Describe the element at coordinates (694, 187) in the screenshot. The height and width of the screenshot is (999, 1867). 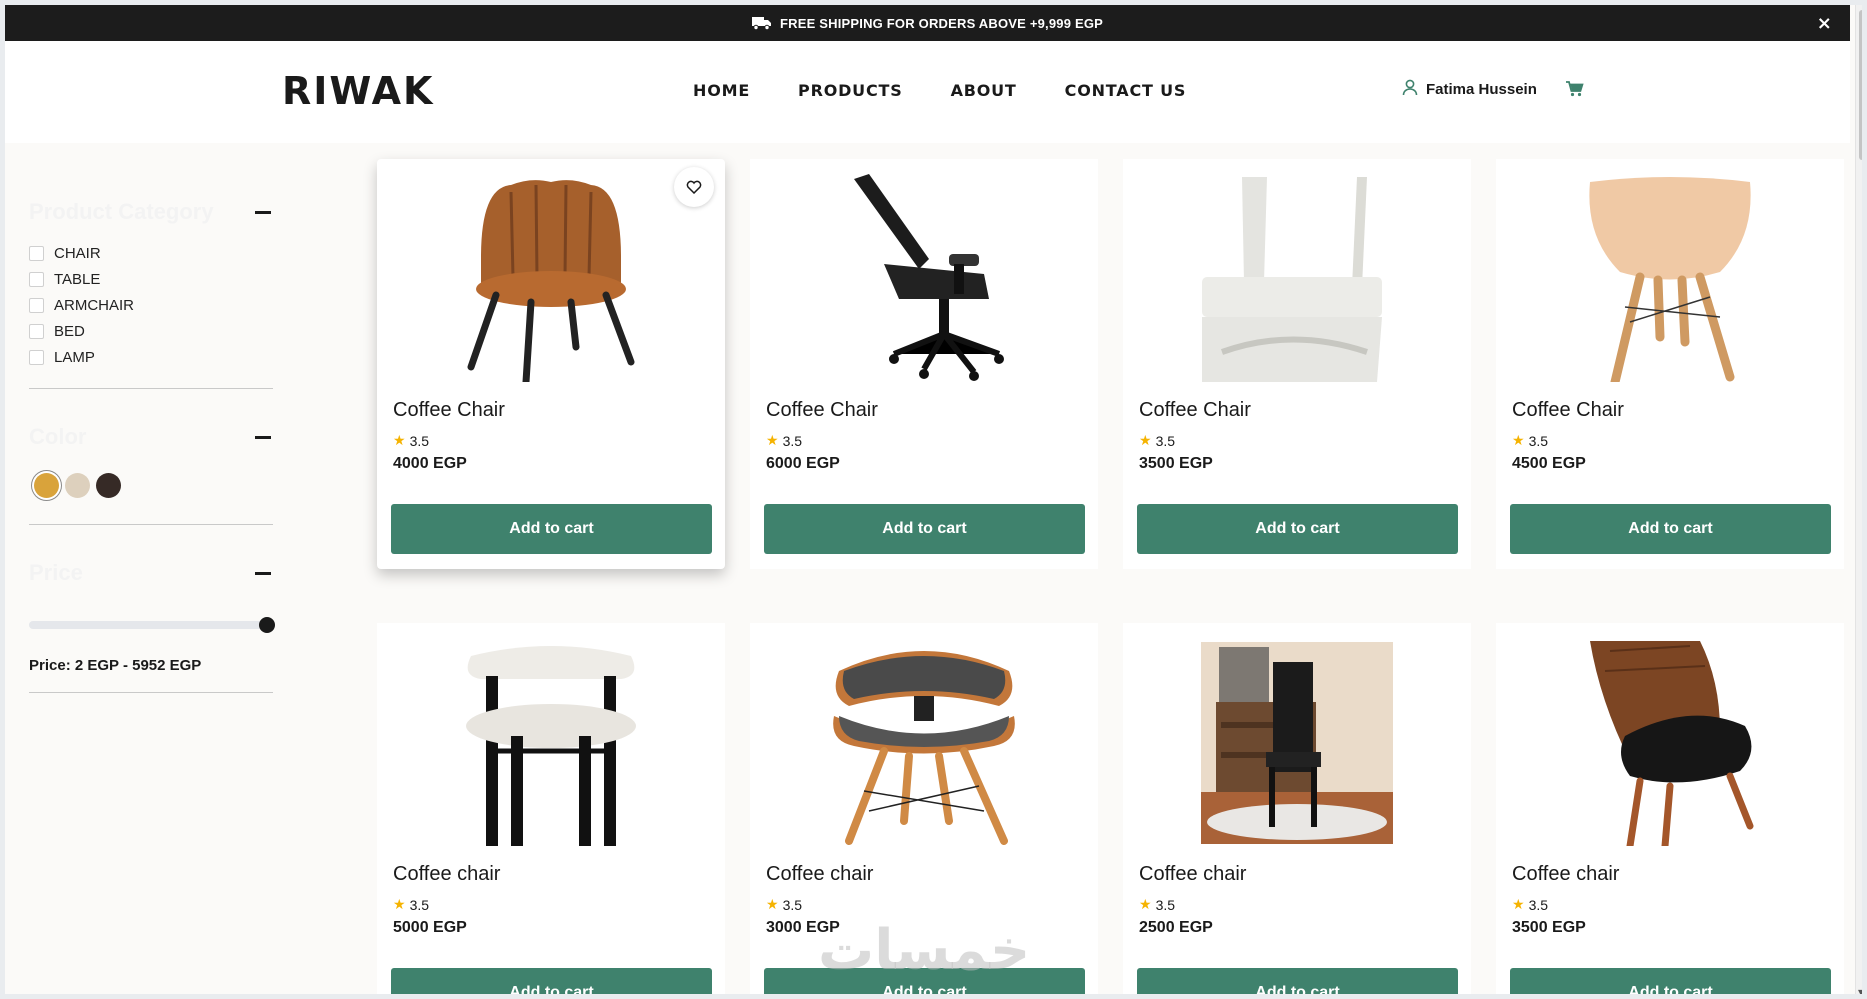
I see `heart-icon` at that location.